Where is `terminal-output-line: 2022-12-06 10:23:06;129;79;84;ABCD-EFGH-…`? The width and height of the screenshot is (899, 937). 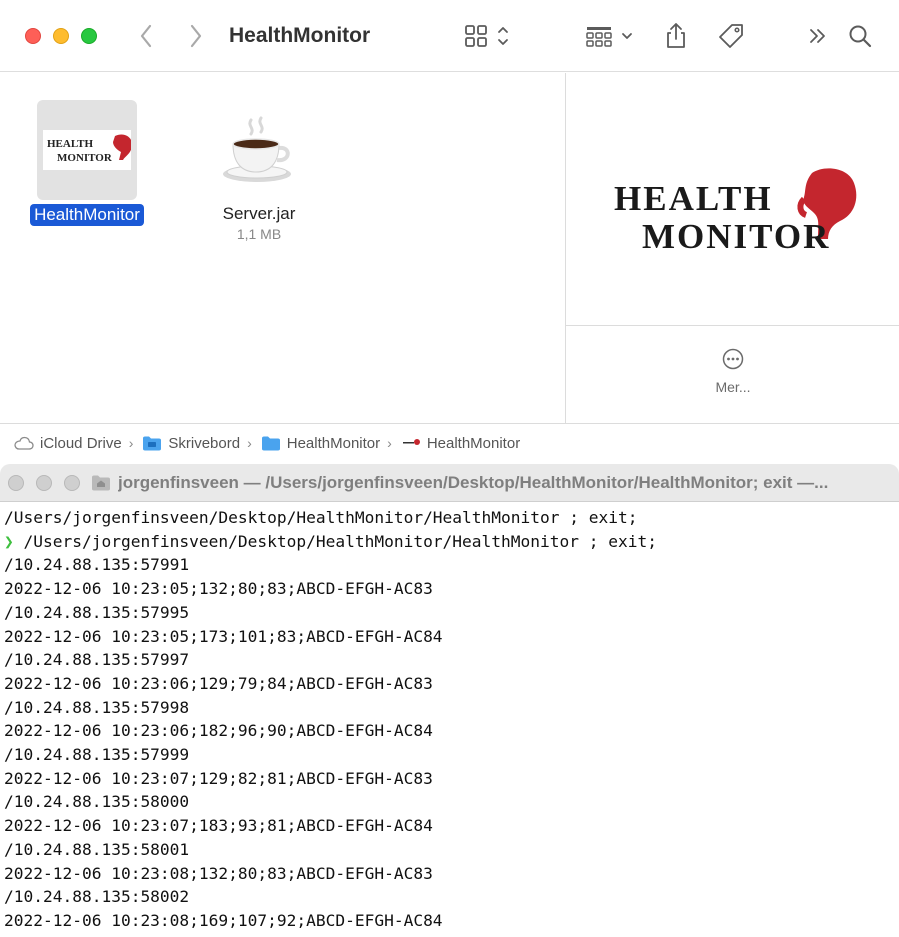 terminal-output-line: 2022-12-06 10:23:06;129;79;84;ABCD-EFGH-… is located at coordinates (218, 683).